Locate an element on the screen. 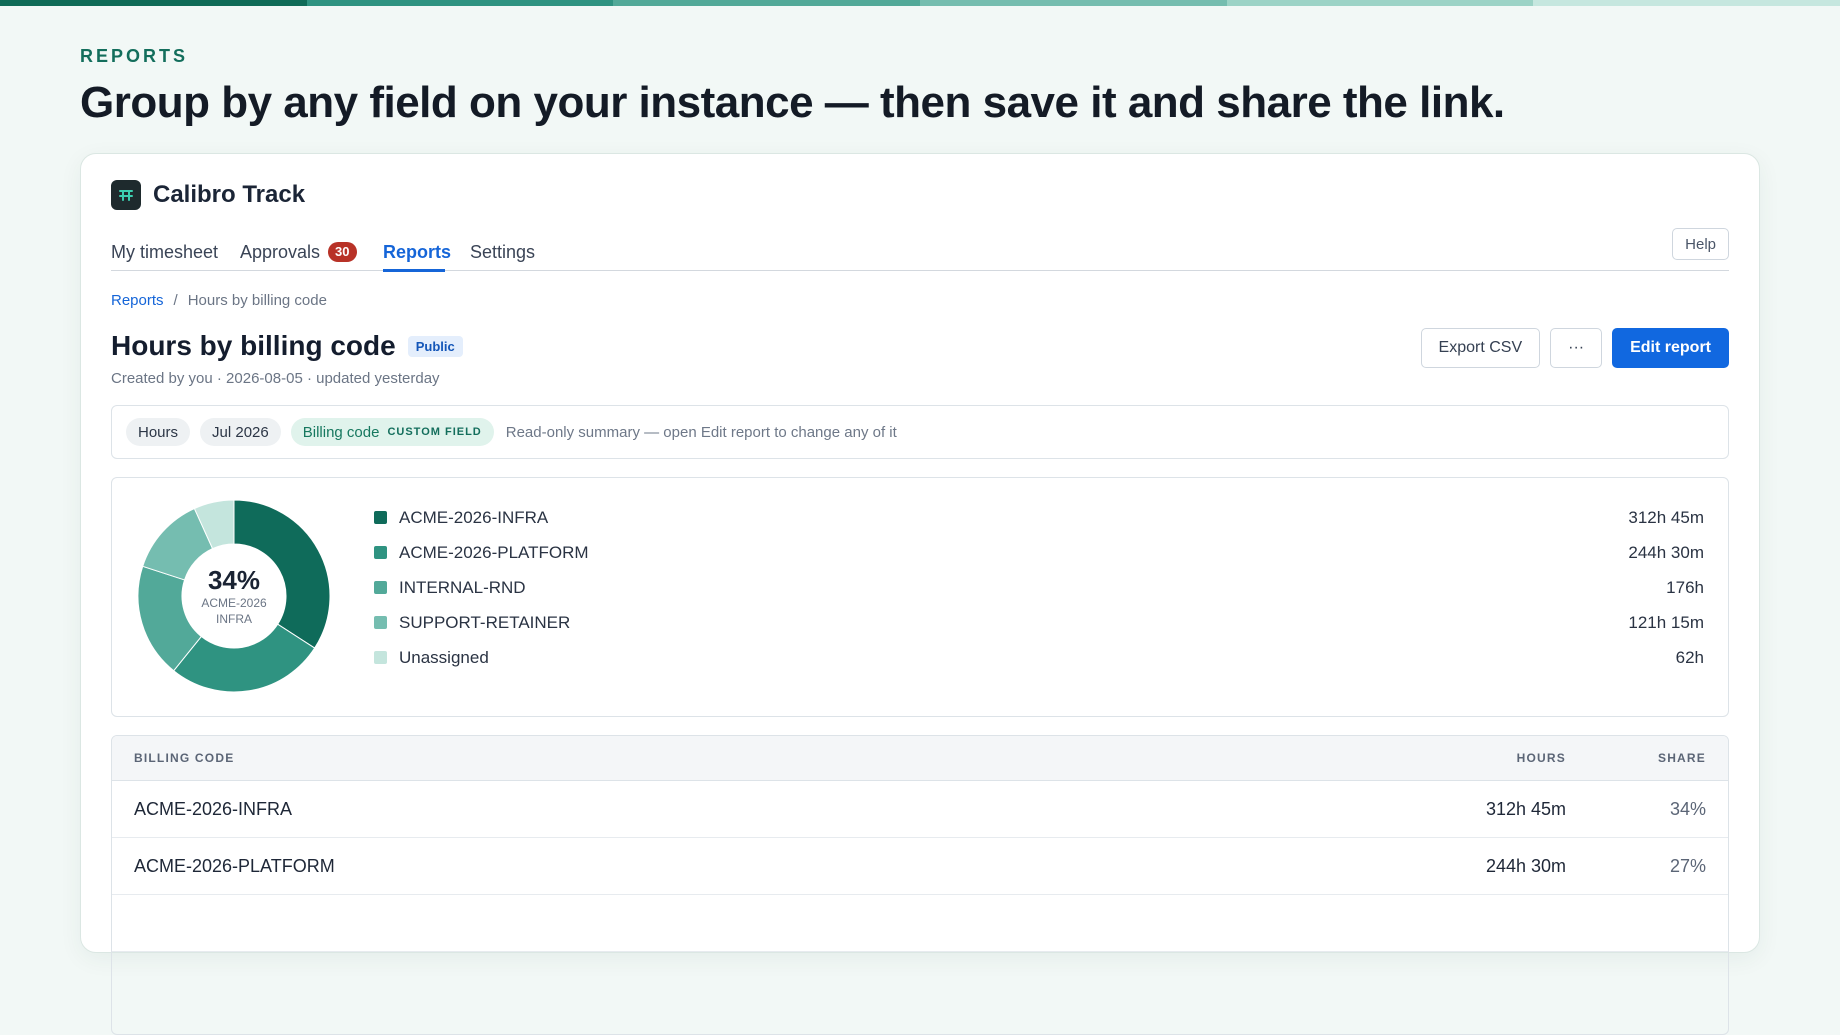  export-csv-button: Export CSV is located at coordinates (1480, 348).